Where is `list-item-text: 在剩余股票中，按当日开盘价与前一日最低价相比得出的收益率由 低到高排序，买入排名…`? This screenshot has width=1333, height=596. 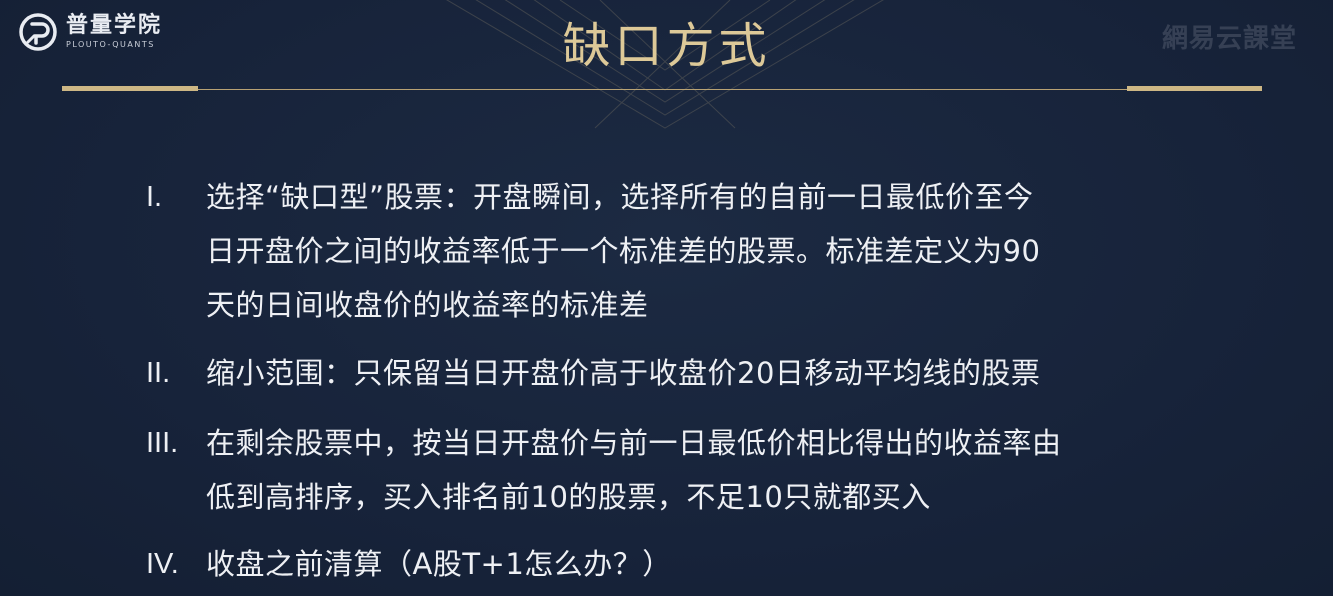
list-item-text: 在剩余股票中，按当日开盘价与前一日最低价相比得出的收益率由 低到高排序，买入排名… is located at coordinates (706, 470).